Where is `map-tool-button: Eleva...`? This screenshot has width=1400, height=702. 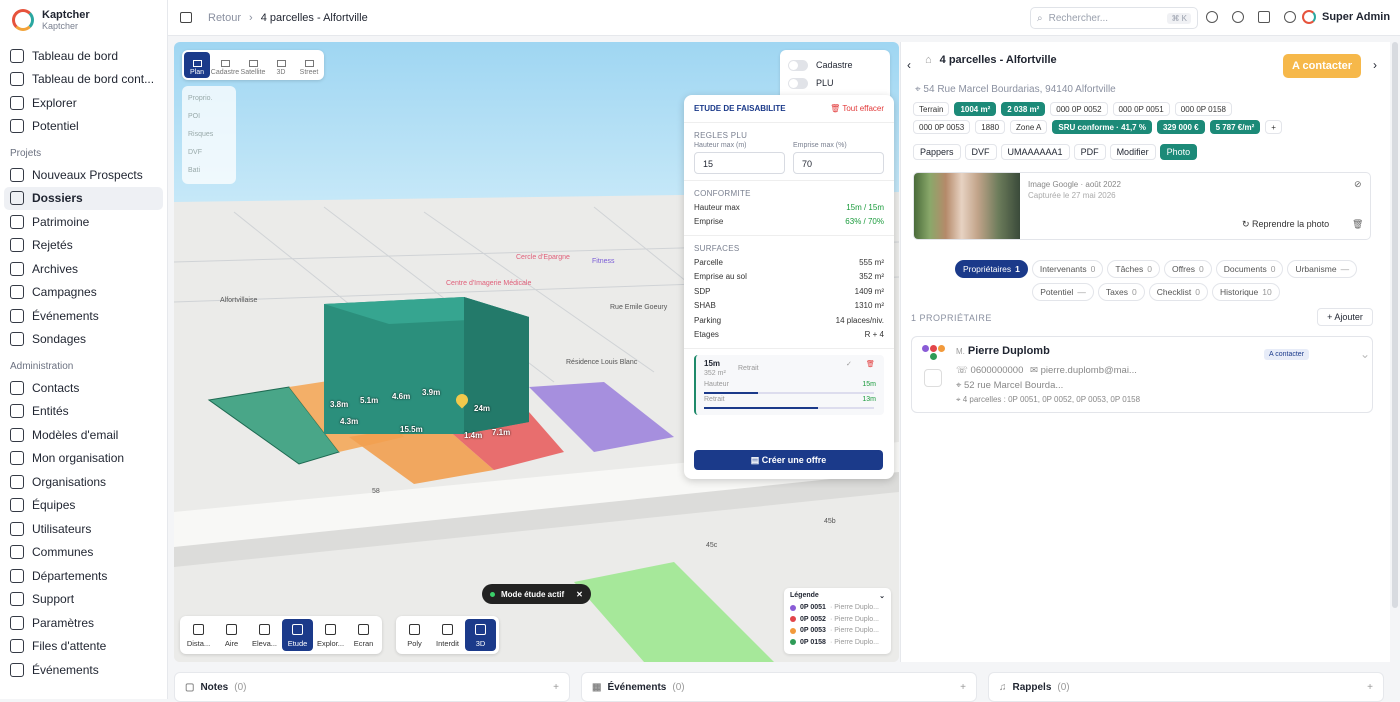
map-tool-button: Eleva... is located at coordinates (264, 635).